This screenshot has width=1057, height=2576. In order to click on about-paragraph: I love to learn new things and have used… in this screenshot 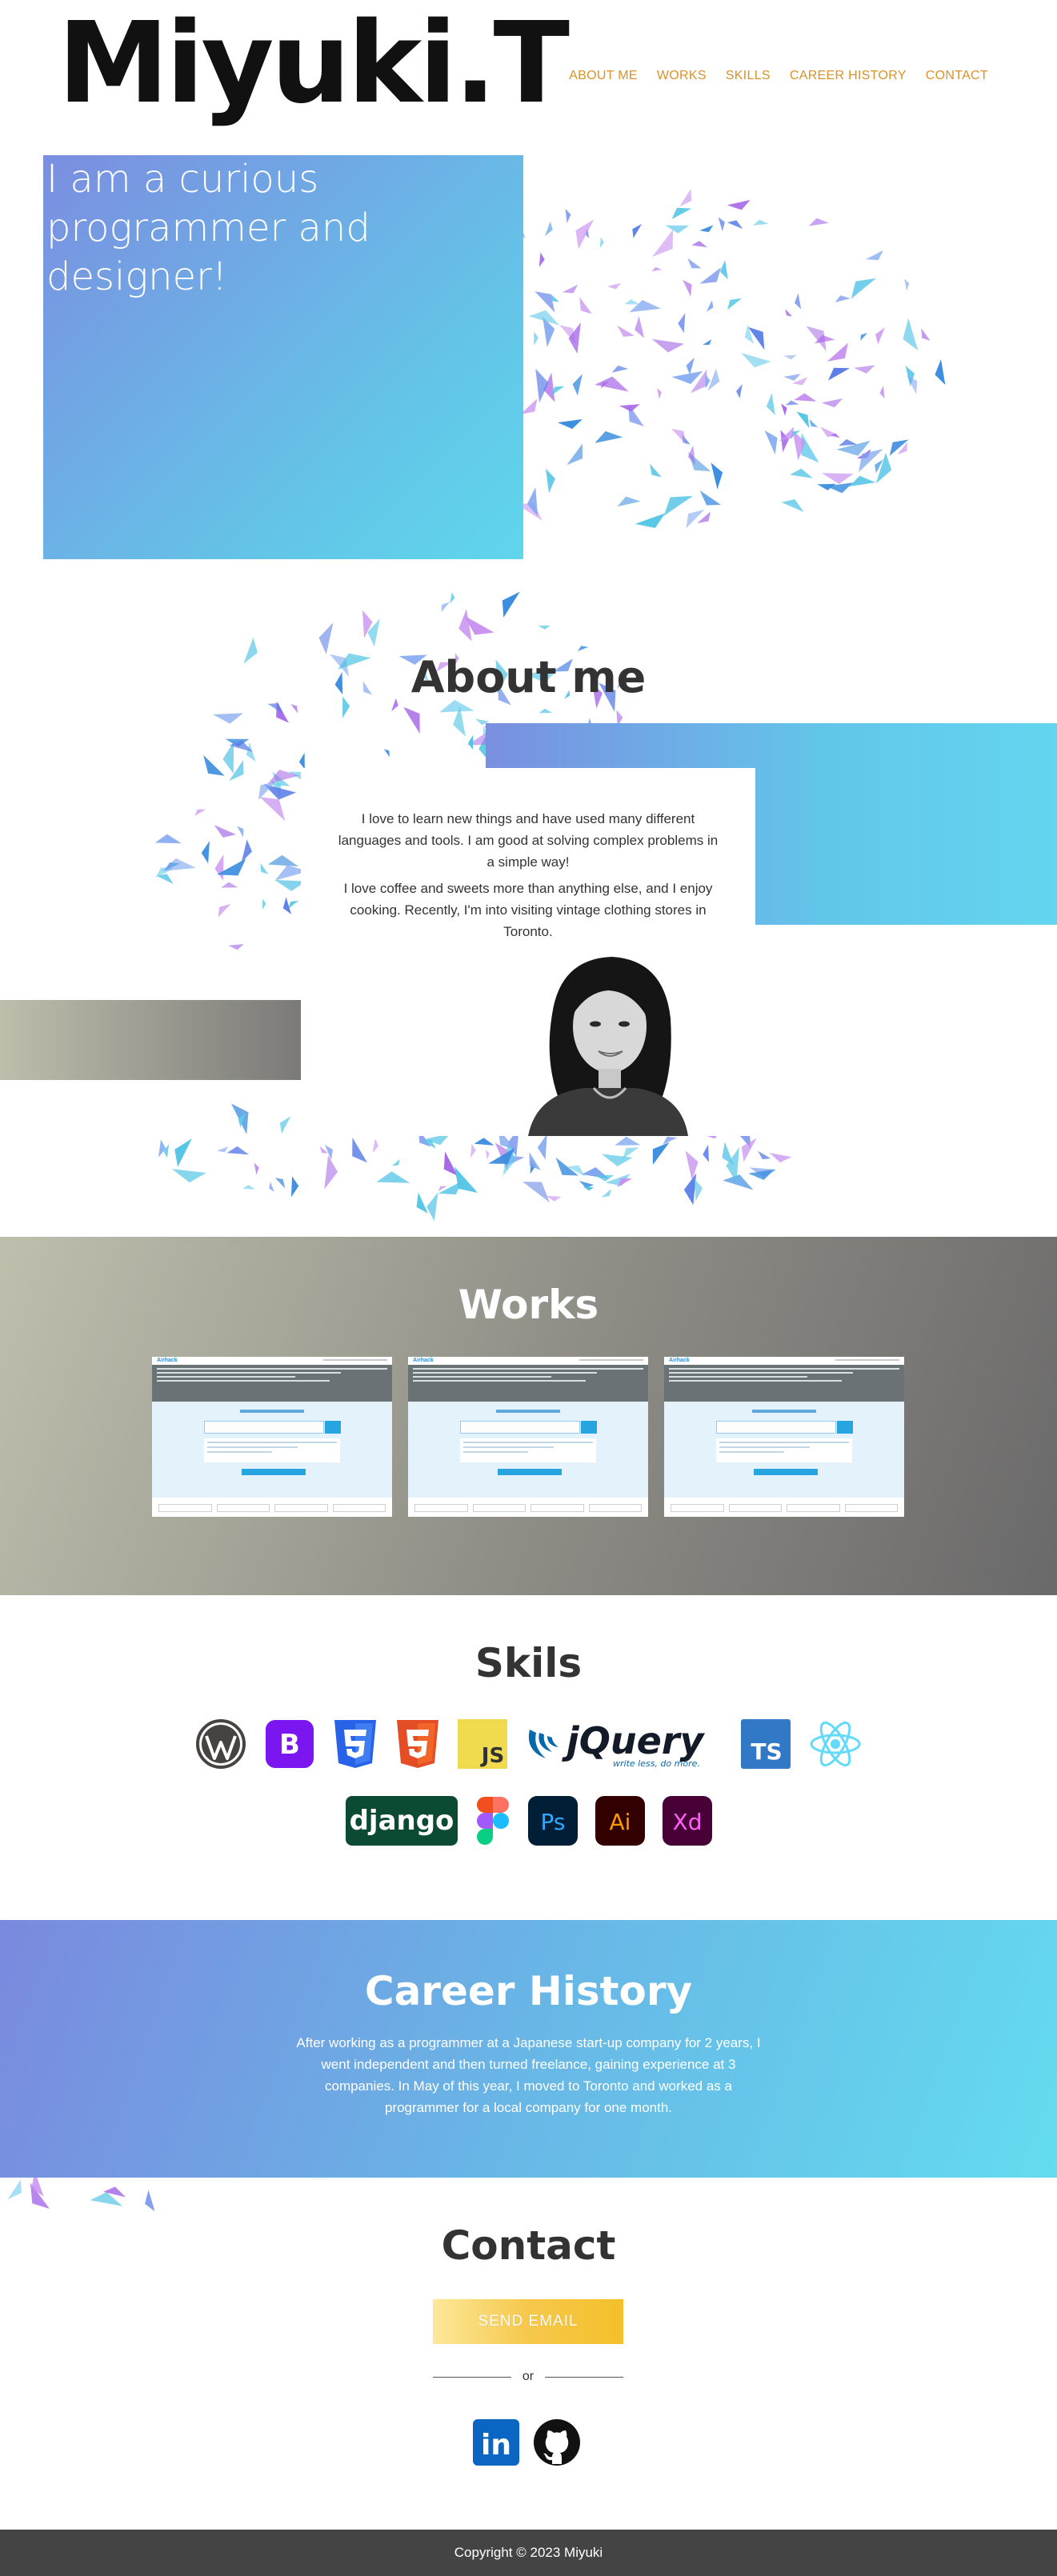, I will do `click(528, 840)`.